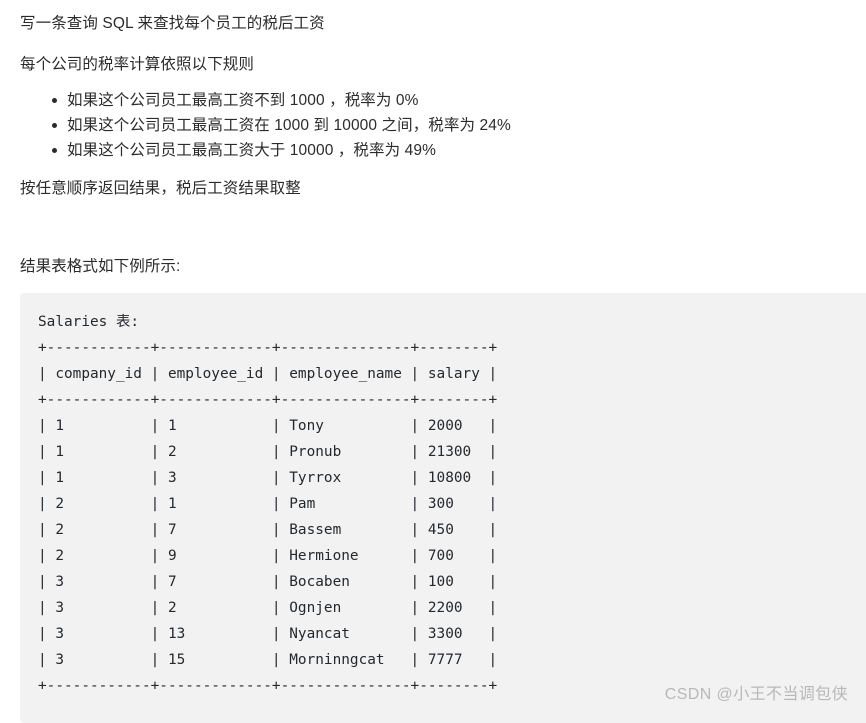  What do you see at coordinates (281, 150) in the screenshot?
I see `list-item: 如果这个公司员工最高工资大于 10000 ，税率为 49%` at bounding box center [281, 150].